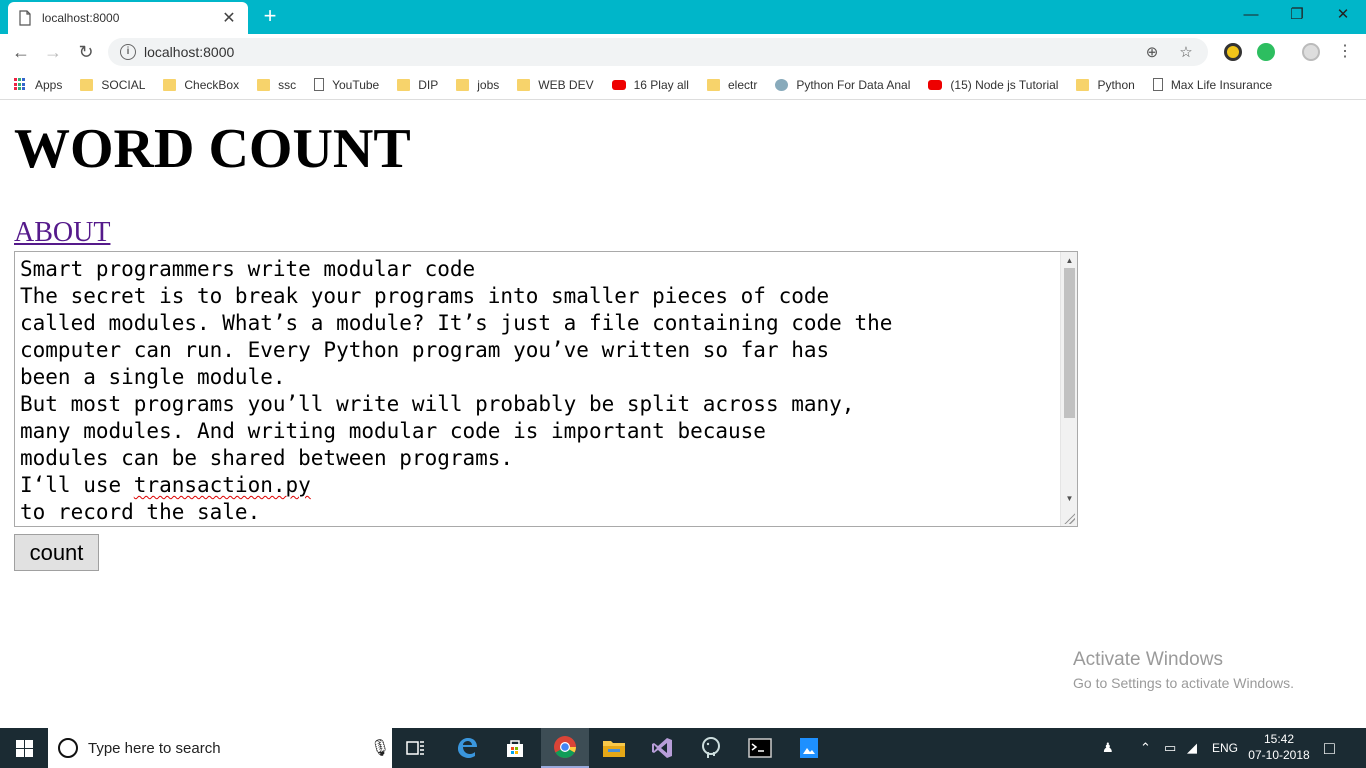 The height and width of the screenshot is (768, 1366). Describe the element at coordinates (1145, 748) in the screenshot. I see `chevron-up-icon: ⌃` at that location.